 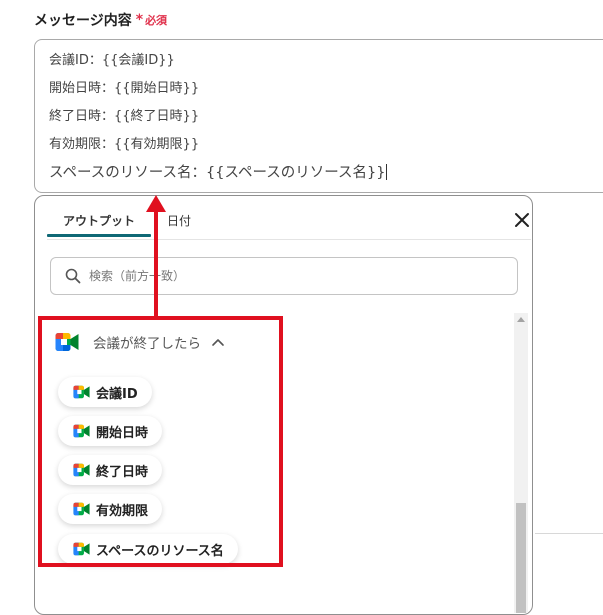 What do you see at coordinates (279, 276) in the screenshot?
I see `search-input` at bounding box center [279, 276].